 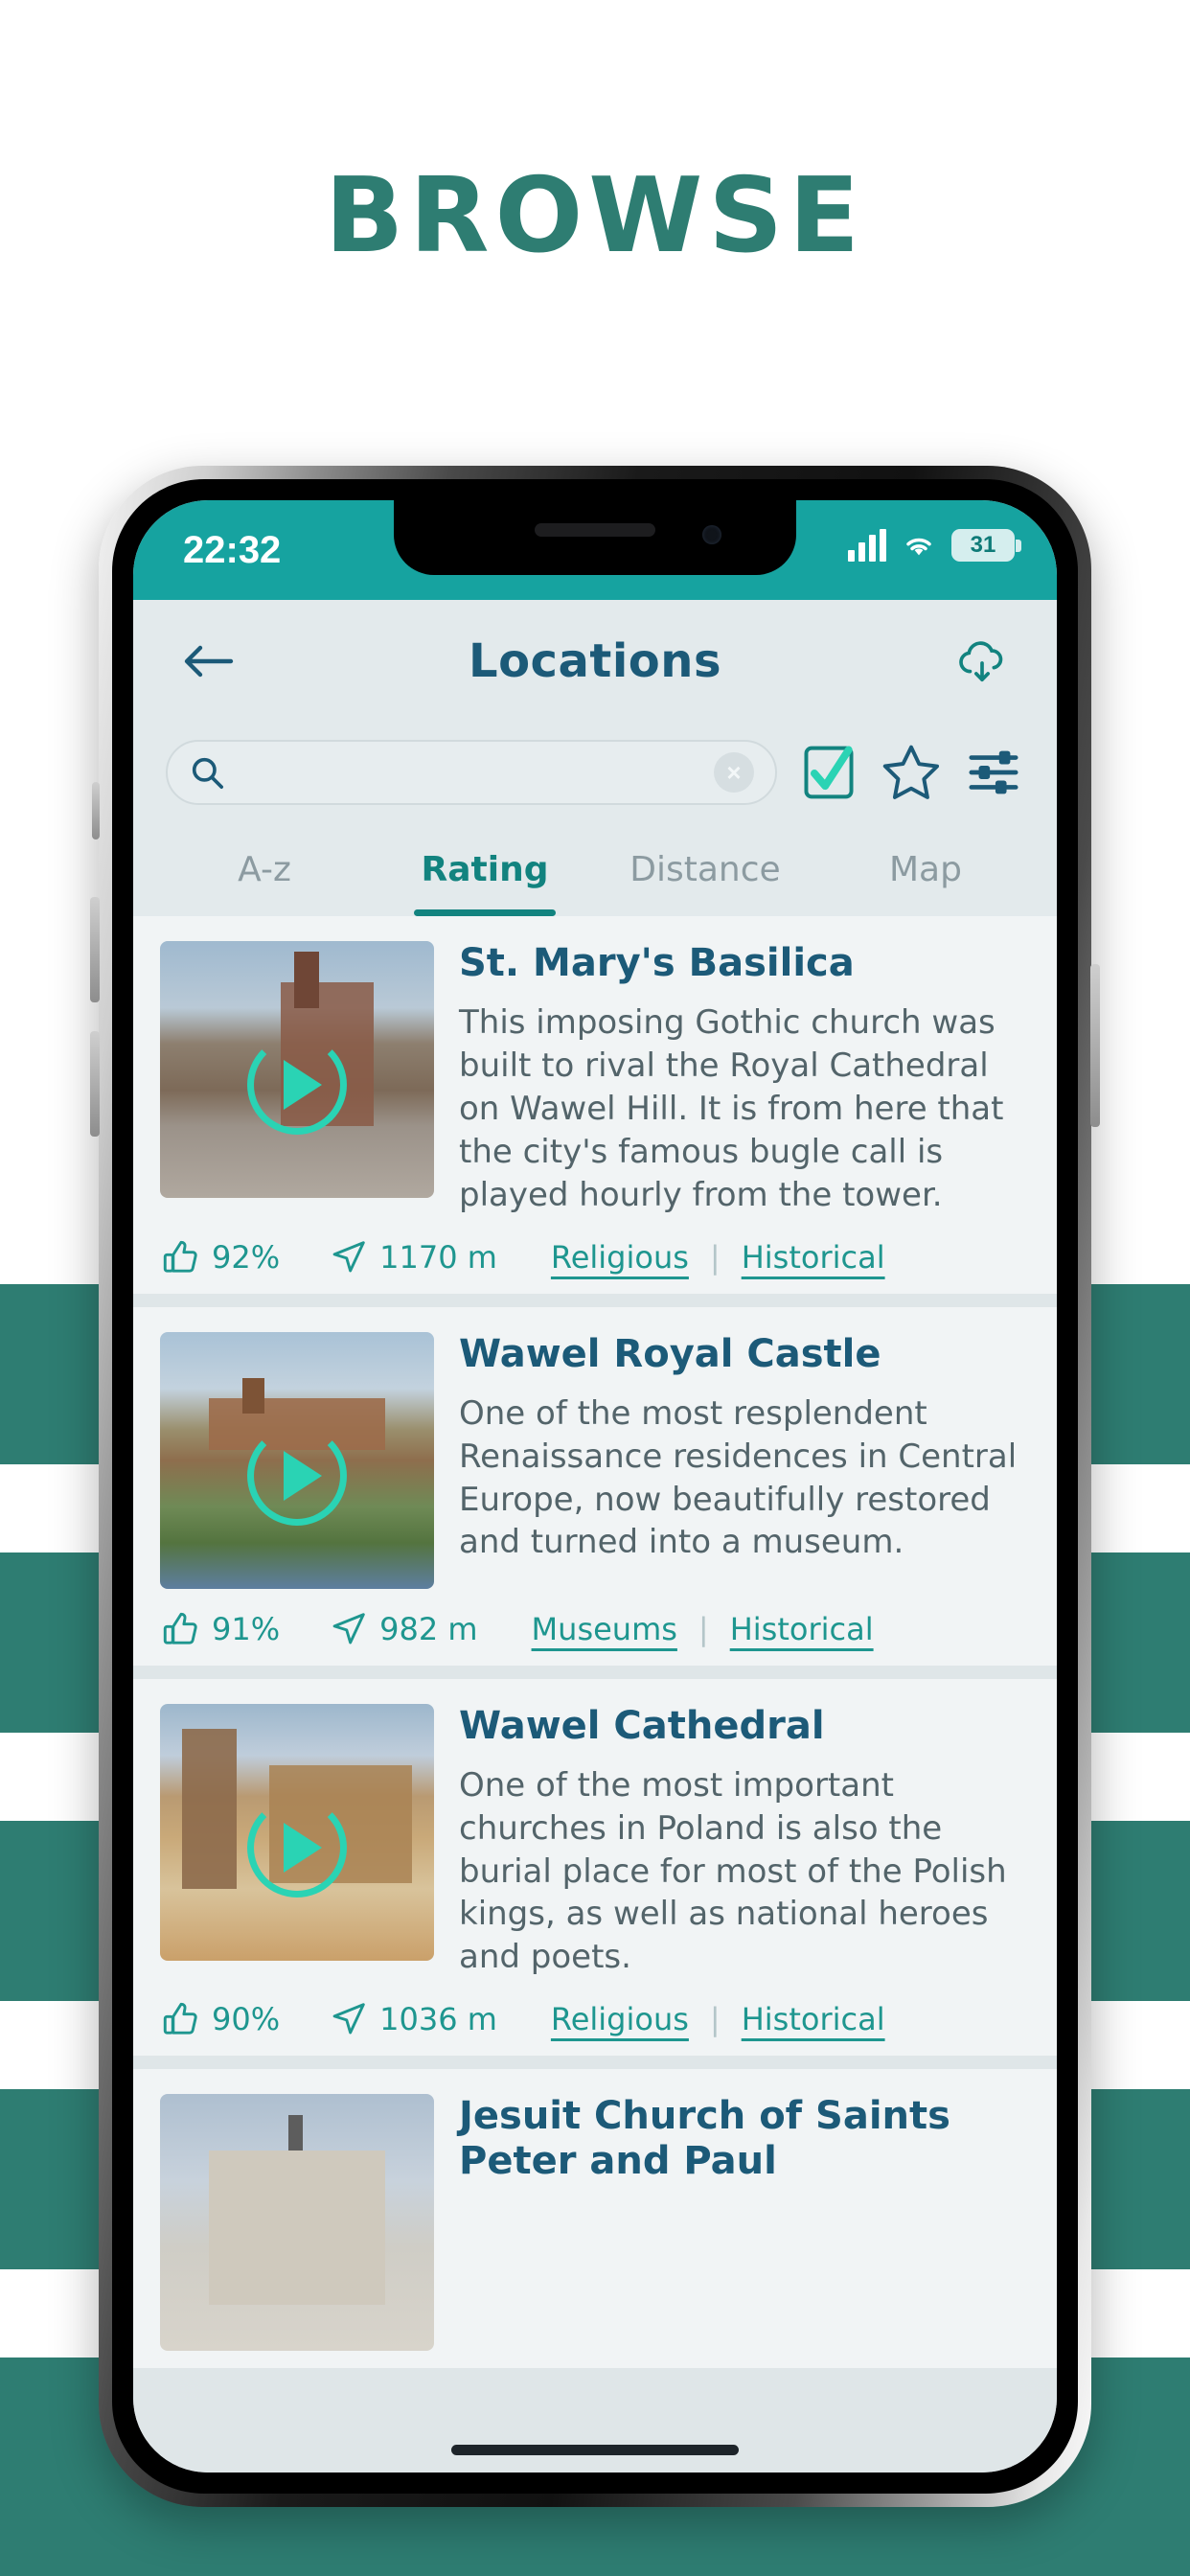 I want to click on list-item-title: Jesuit Church of Saints Peter and Paul, so click(x=704, y=2139).